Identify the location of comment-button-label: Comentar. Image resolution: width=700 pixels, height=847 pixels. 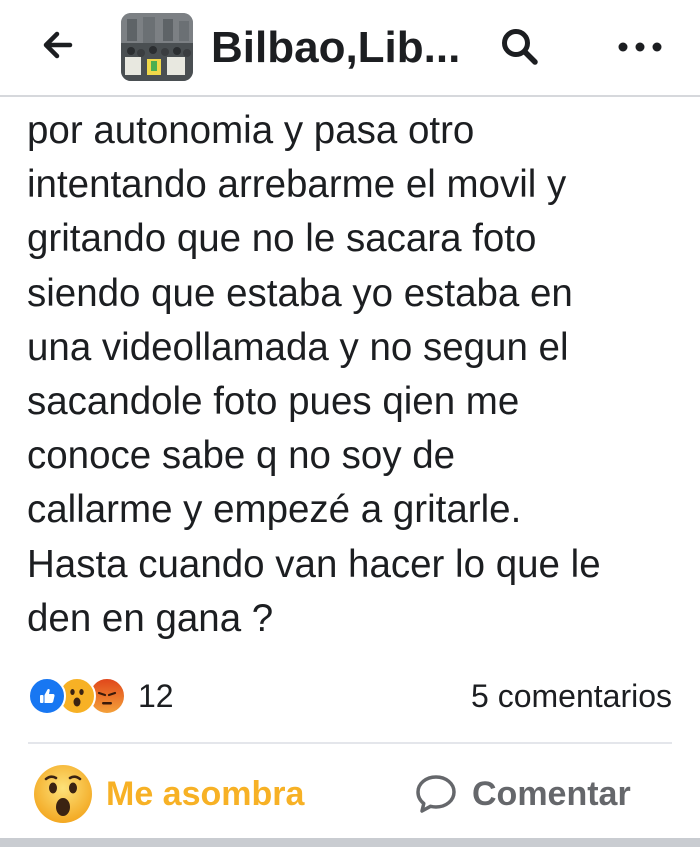
(551, 793).